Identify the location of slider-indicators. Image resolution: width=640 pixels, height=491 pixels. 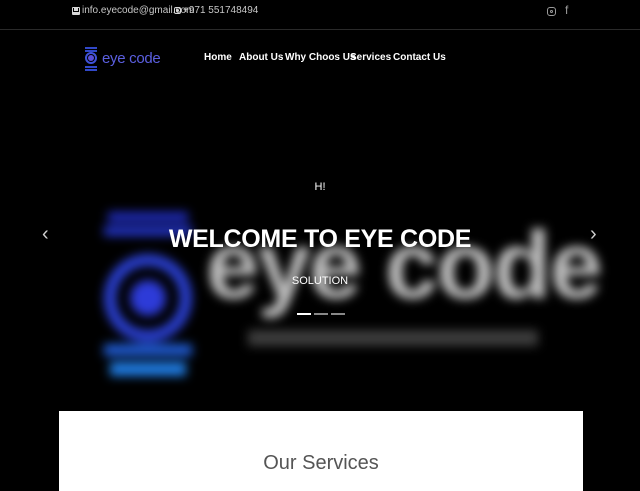
(321, 314).